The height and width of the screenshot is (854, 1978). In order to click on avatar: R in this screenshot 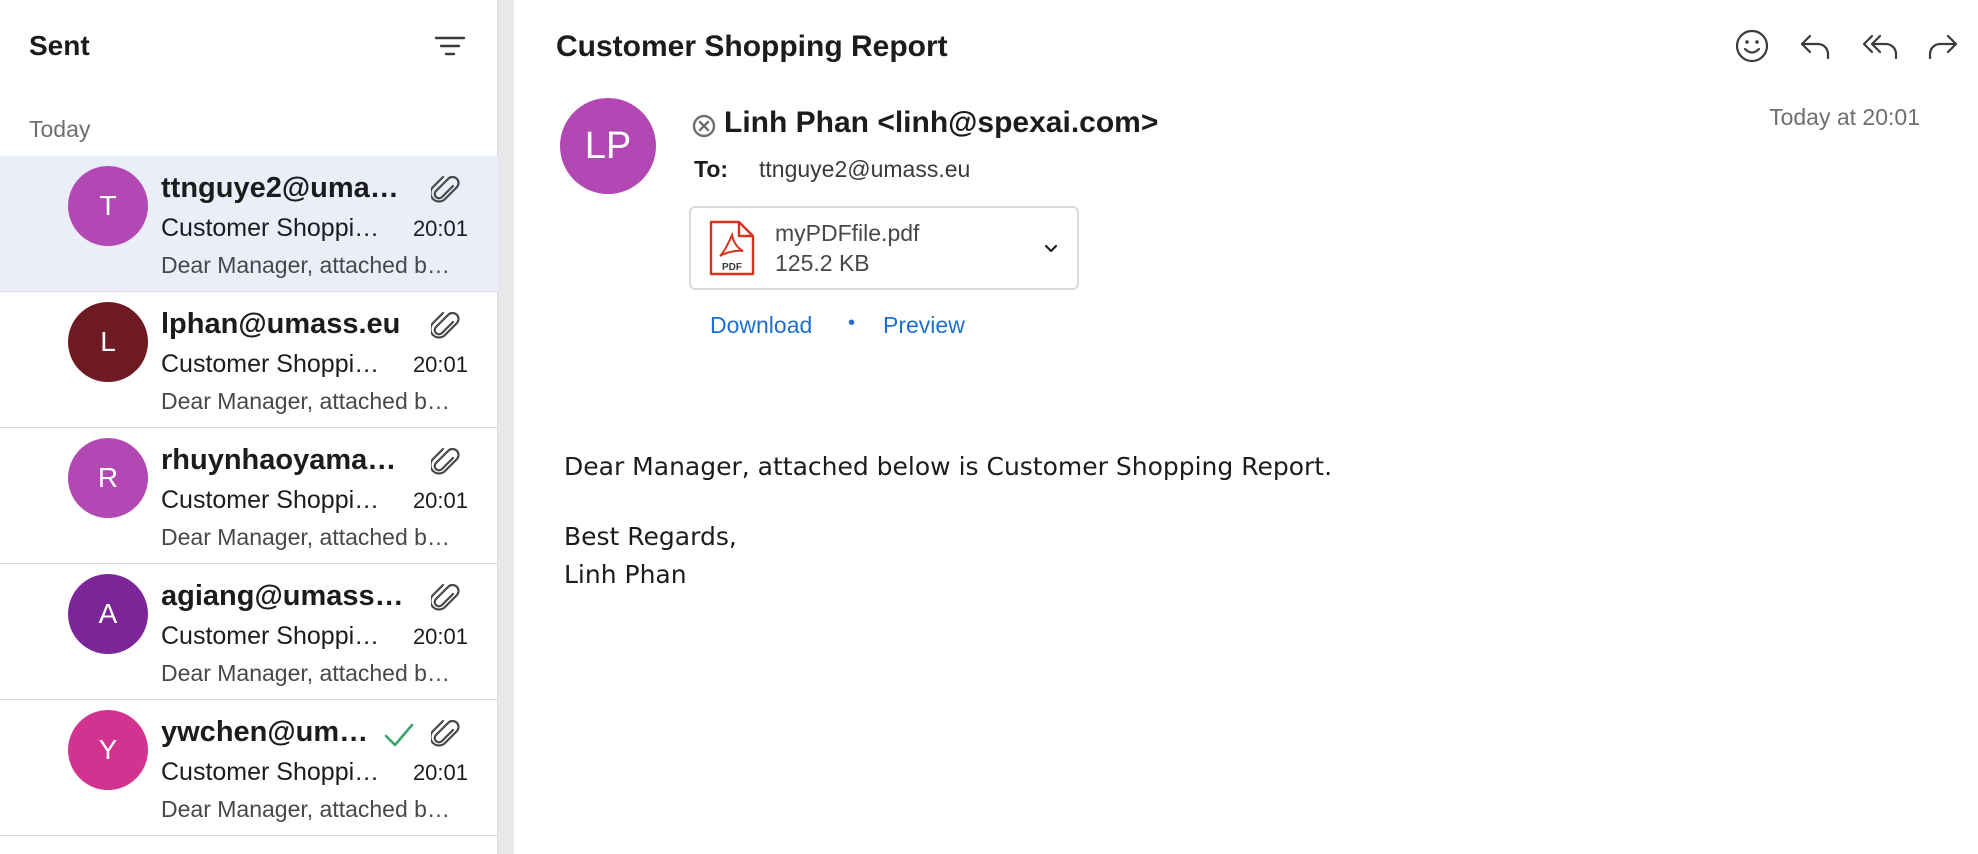, I will do `click(108, 478)`.